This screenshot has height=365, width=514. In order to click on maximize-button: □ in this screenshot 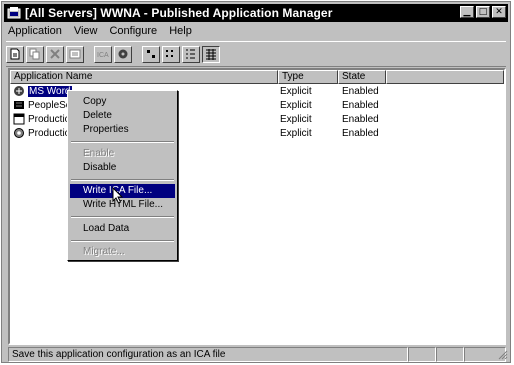, I will do `click(483, 12)`.